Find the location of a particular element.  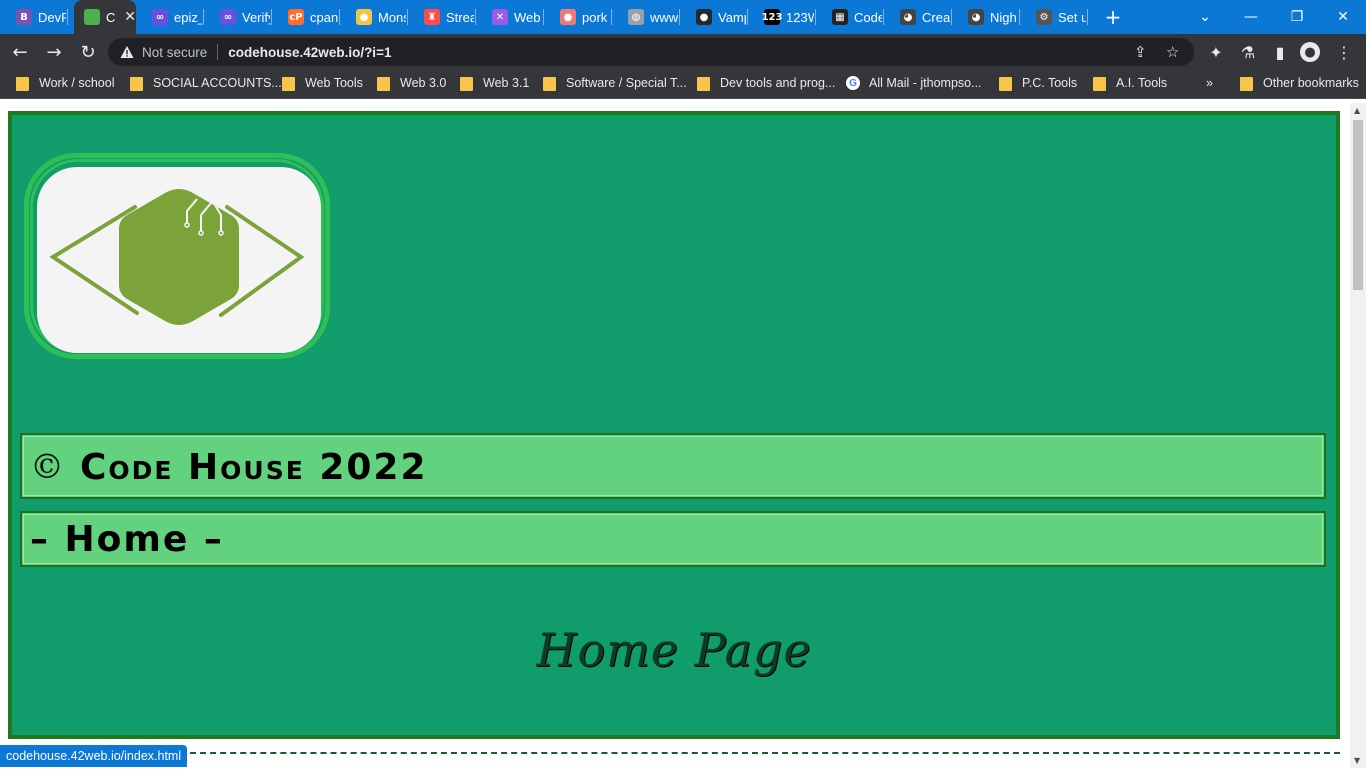

dashed-divider is located at coordinates (760, 763).